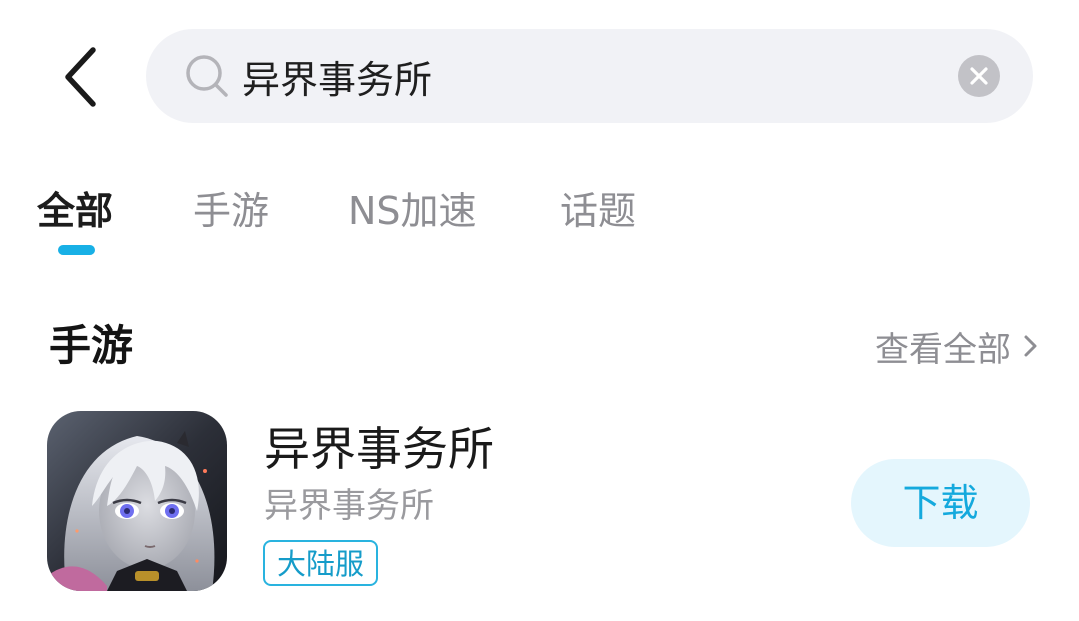 This screenshot has height=621, width=1079. I want to click on search-bar, so click(589, 76).